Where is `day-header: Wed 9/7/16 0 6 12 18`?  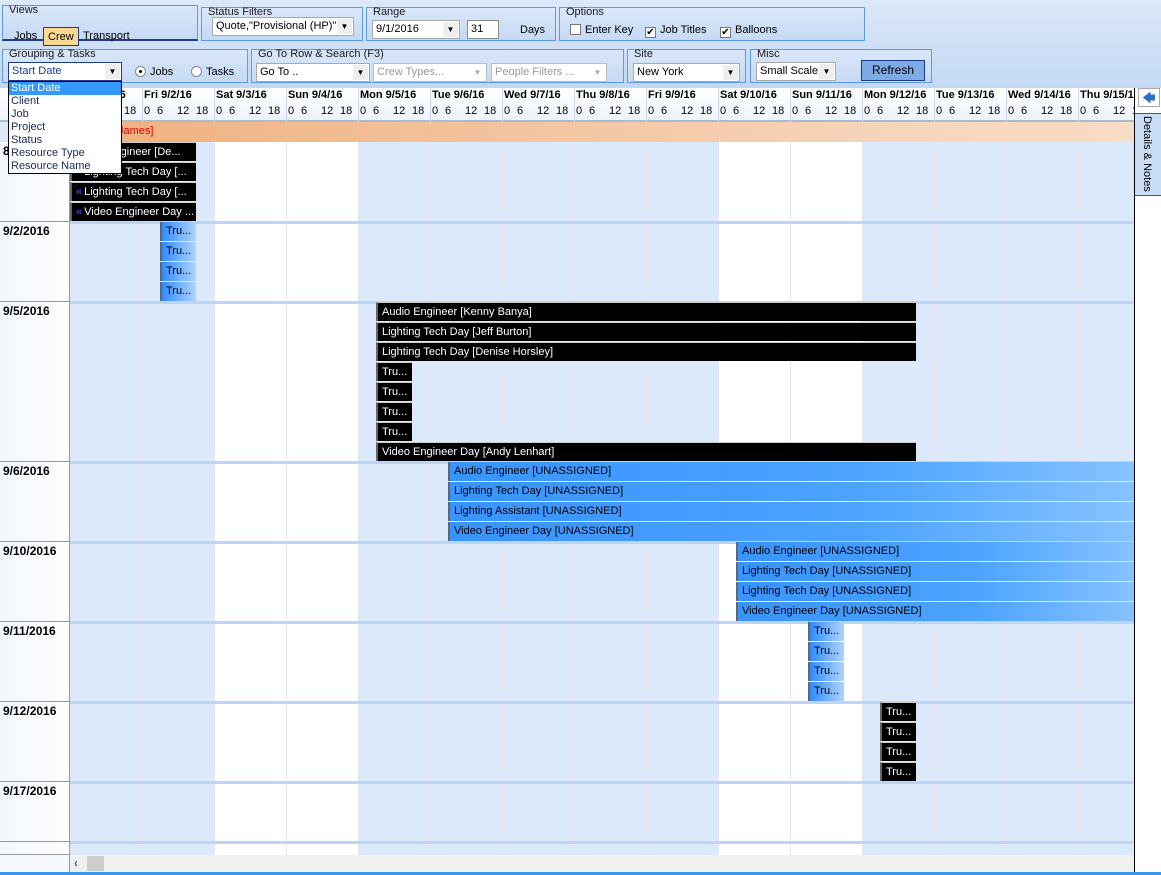
day-header: Wed 9/7/16 0 6 12 18 is located at coordinates (538, 105).